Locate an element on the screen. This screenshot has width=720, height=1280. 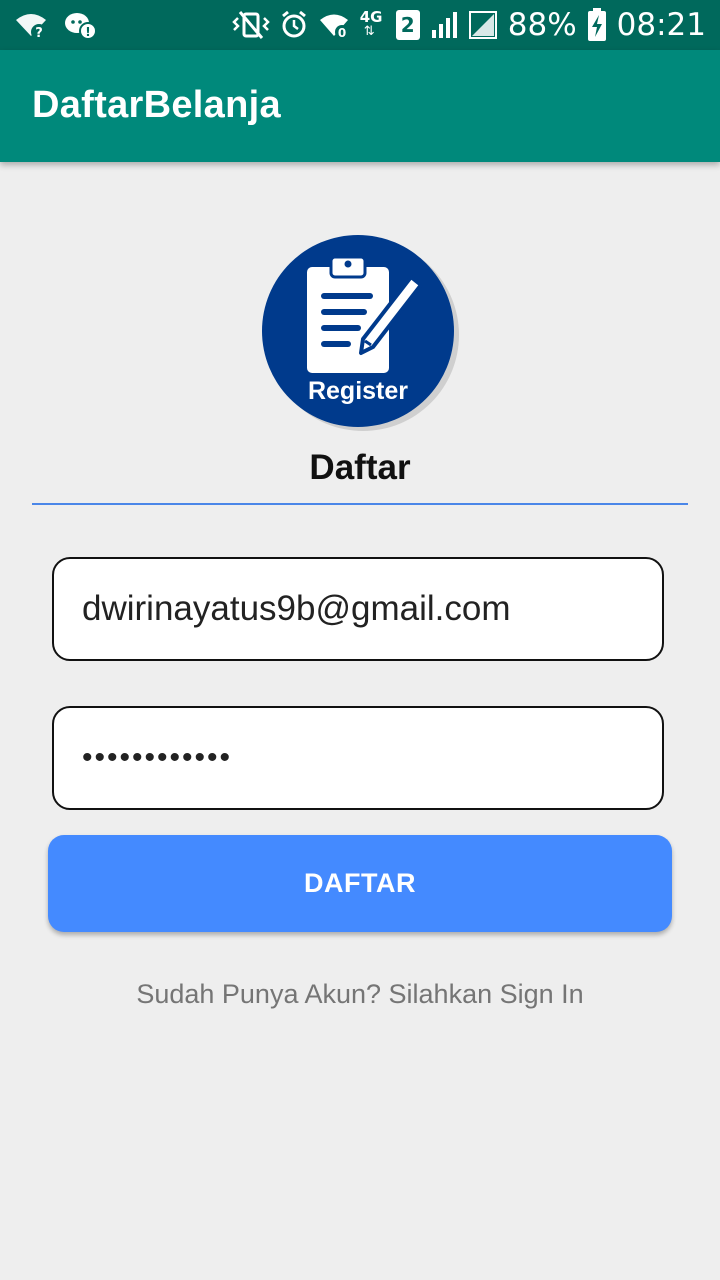
clock: 08:21 is located at coordinates (661, 25).